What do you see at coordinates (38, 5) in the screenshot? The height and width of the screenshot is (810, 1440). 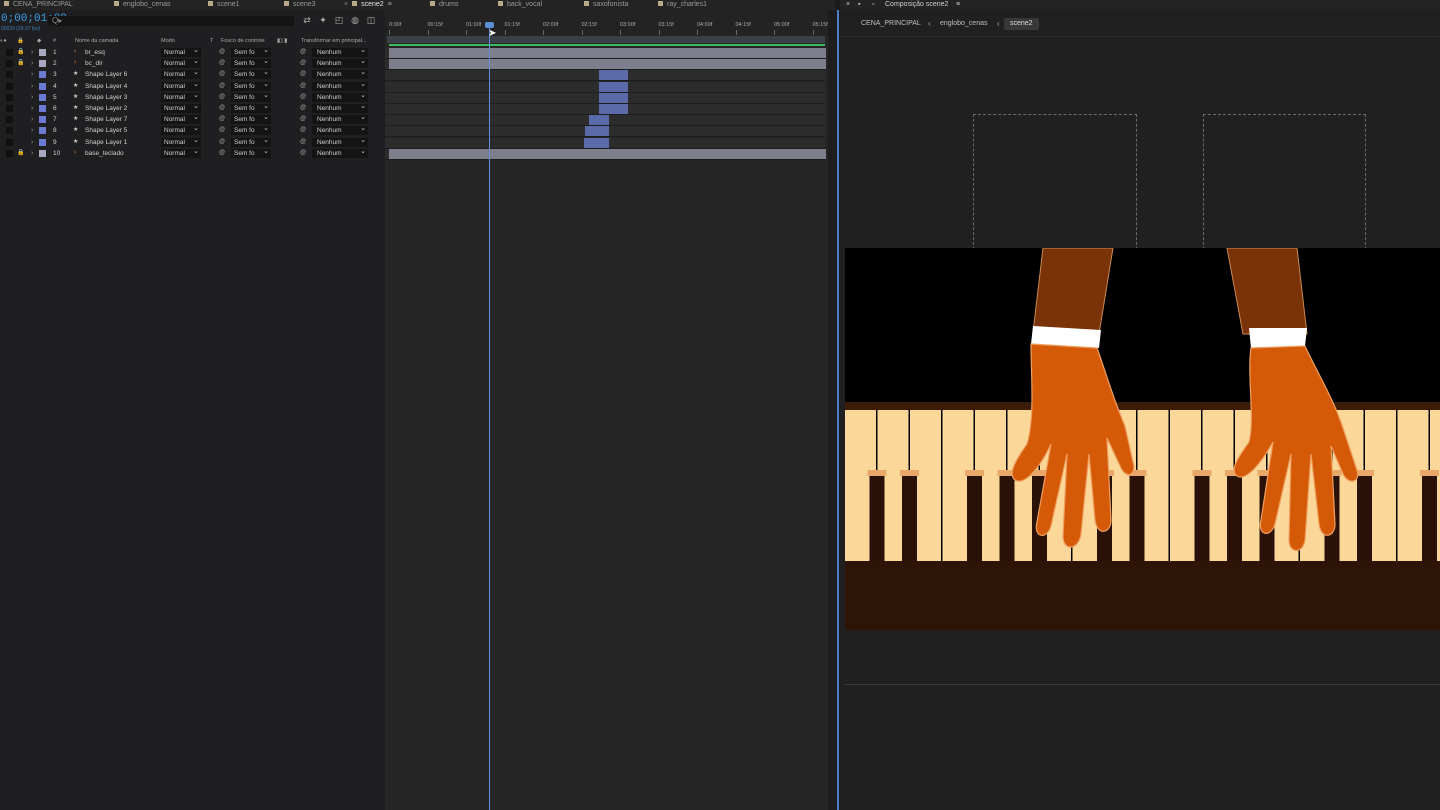 I see `tab-cena-principal: CENA_PRINCIPAL` at bounding box center [38, 5].